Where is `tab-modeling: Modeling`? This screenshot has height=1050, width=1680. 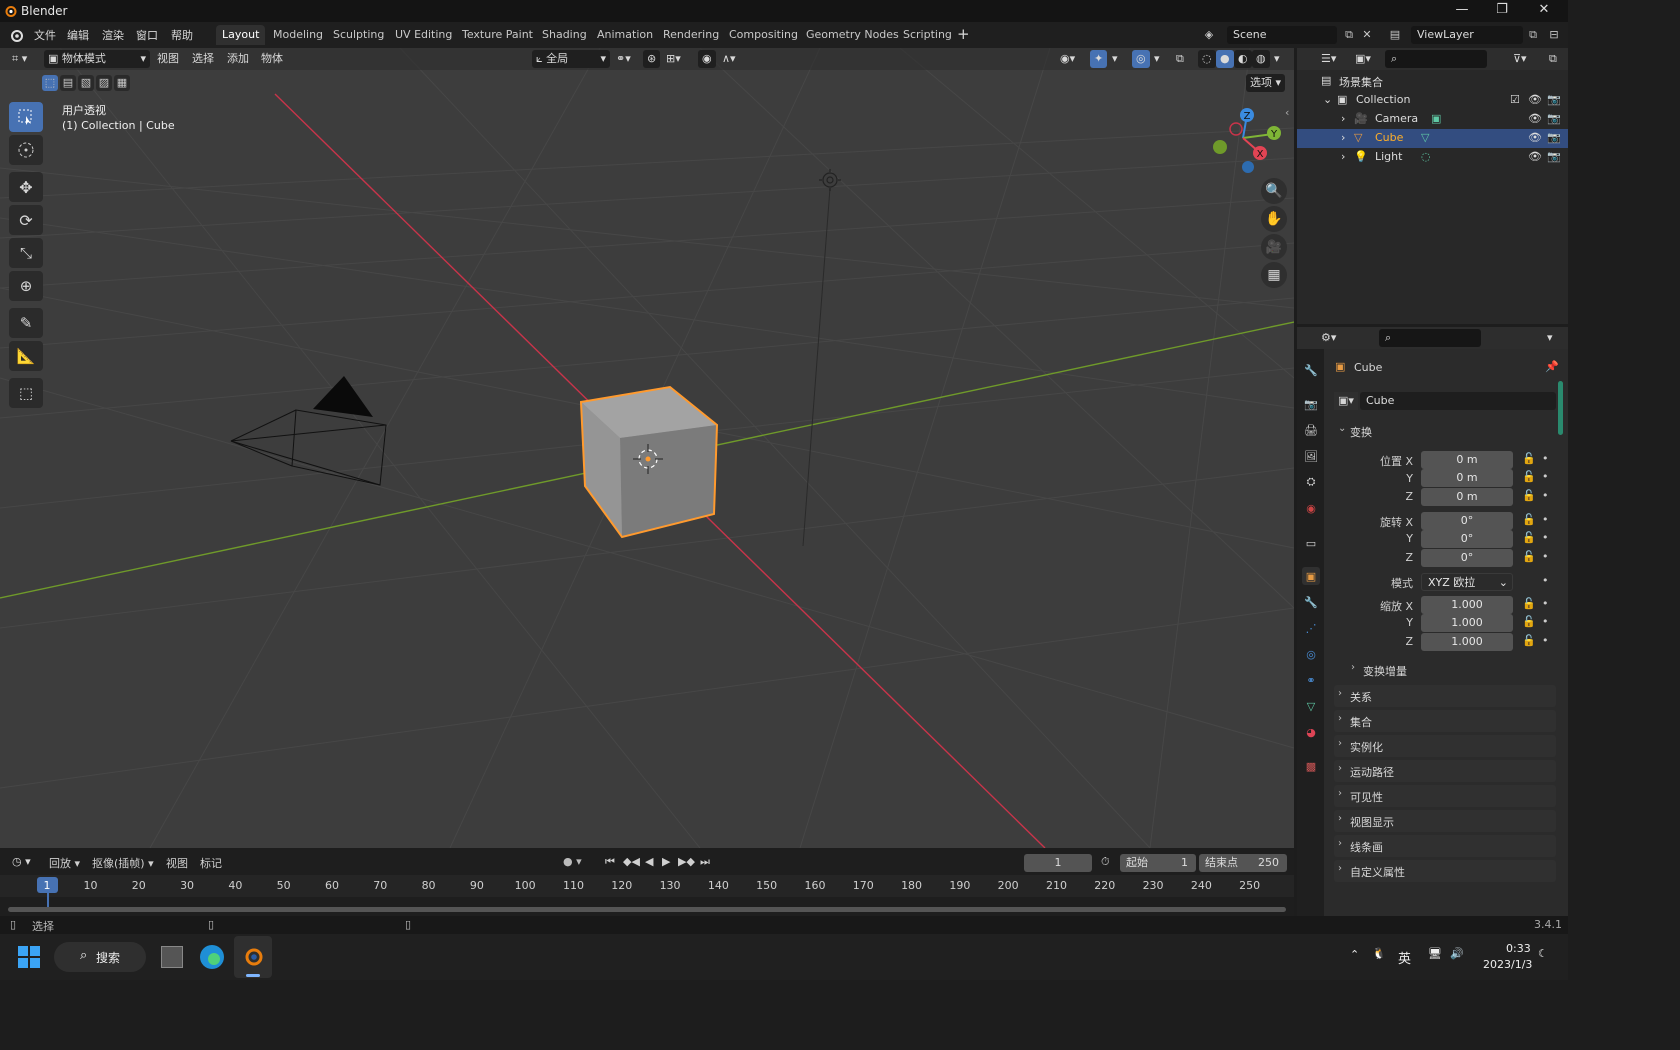 tab-modeling: Modeling is located at coordinates (298, 35).